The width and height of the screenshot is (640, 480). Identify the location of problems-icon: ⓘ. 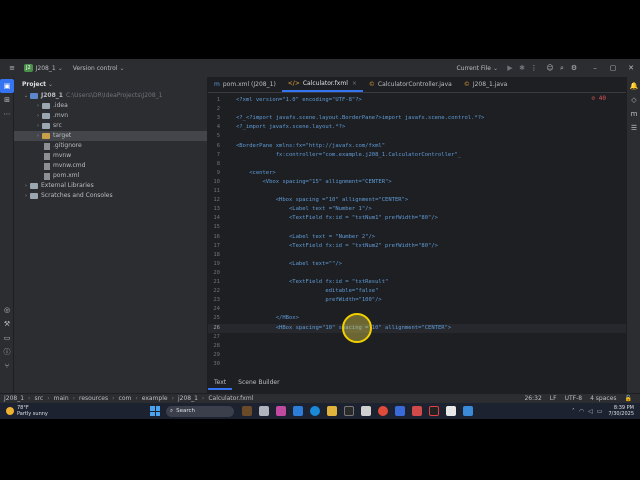
(7, 352).